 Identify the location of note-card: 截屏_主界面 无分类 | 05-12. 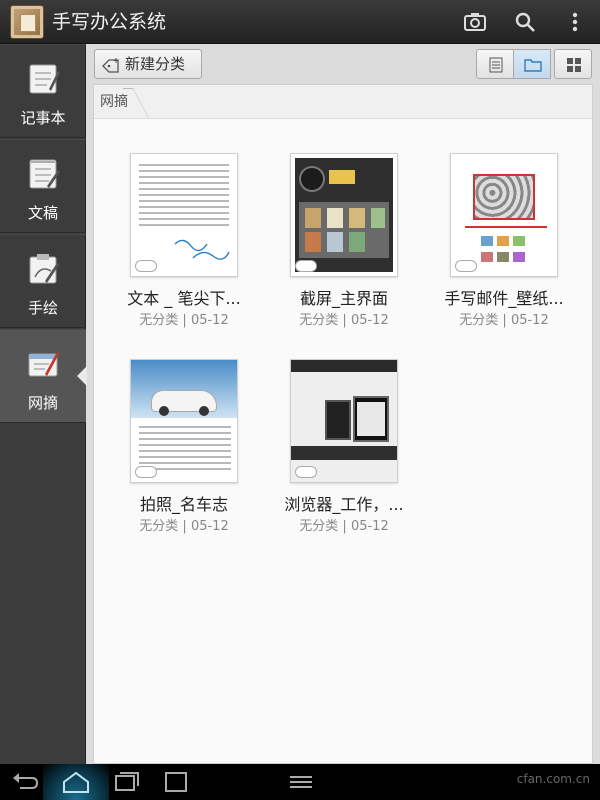
(344, 253).